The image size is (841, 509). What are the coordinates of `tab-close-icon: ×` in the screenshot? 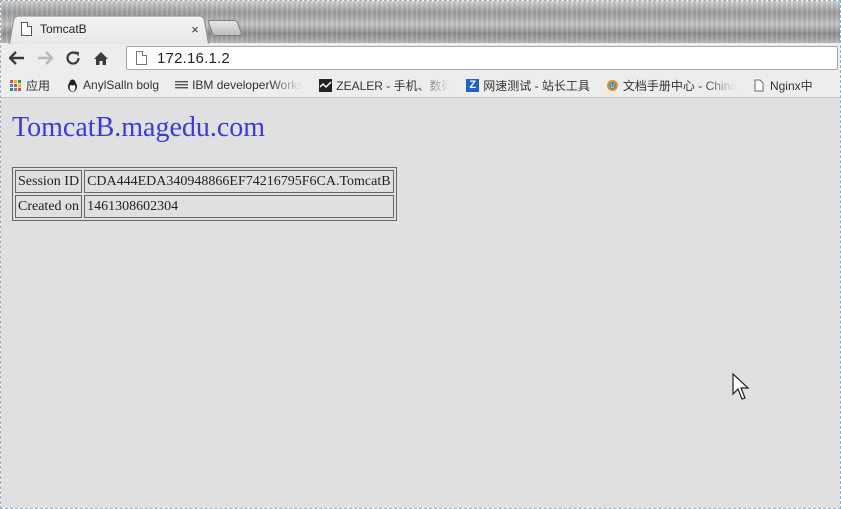 It's located at (195, 29).